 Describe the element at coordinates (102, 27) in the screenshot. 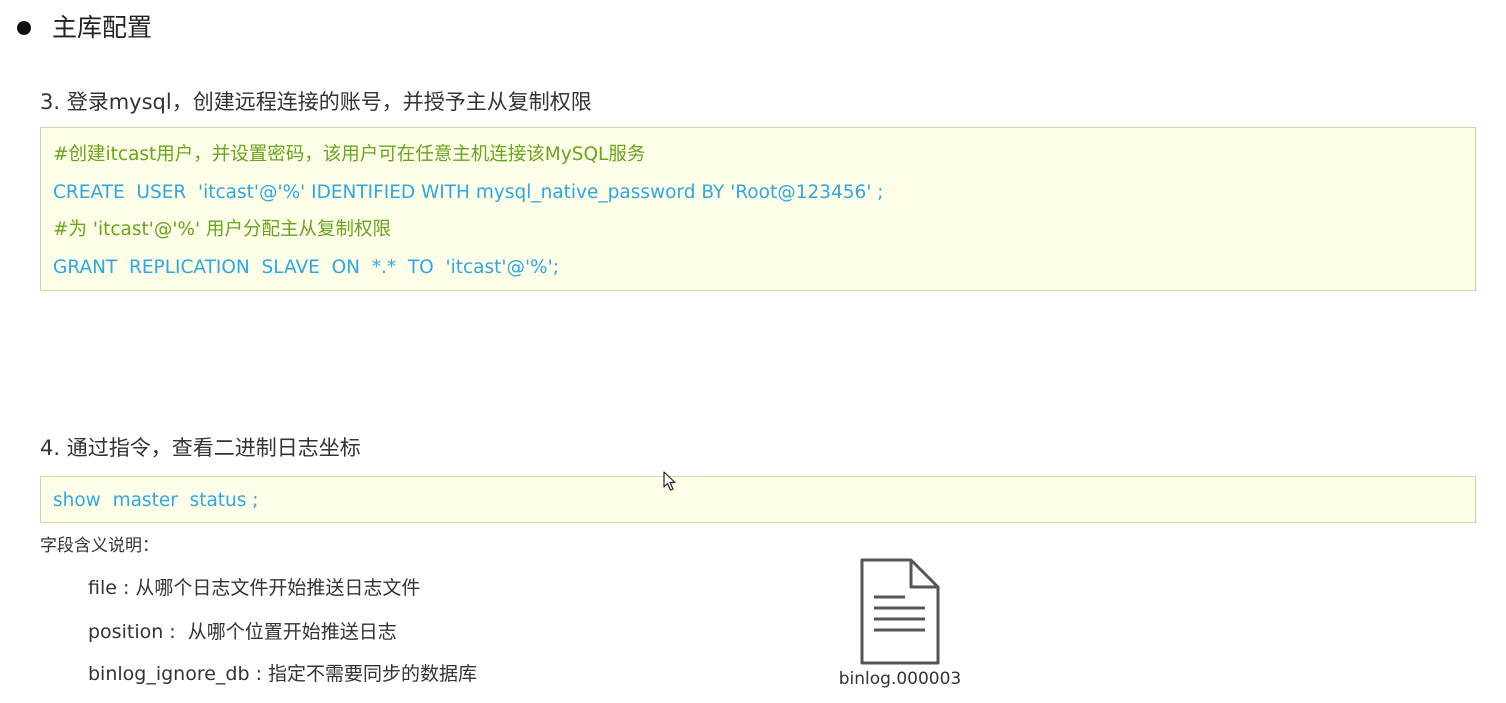

I see `page-title: 主库配置` at that location.